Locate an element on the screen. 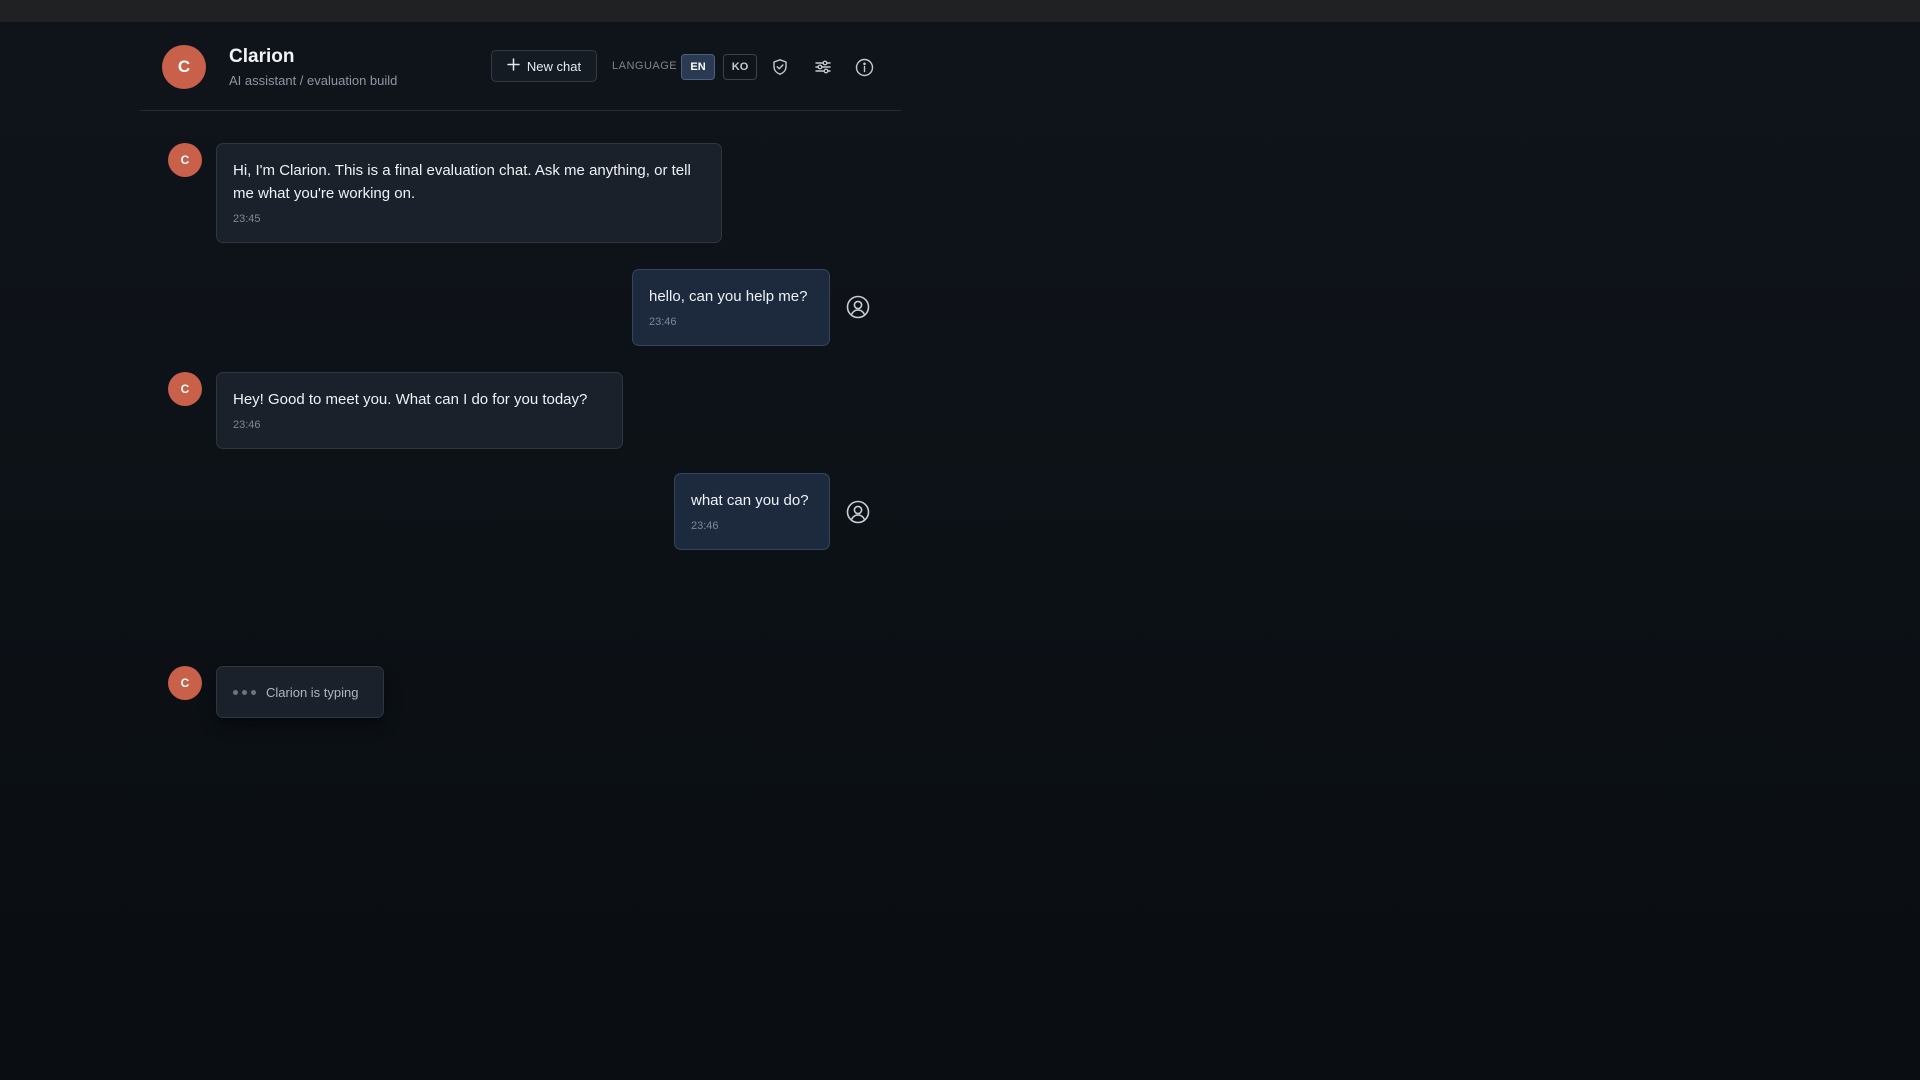 The height and width of the screenshot is (1080, 1920). assistant-name: Clarion is located at coordinates (262, 56).